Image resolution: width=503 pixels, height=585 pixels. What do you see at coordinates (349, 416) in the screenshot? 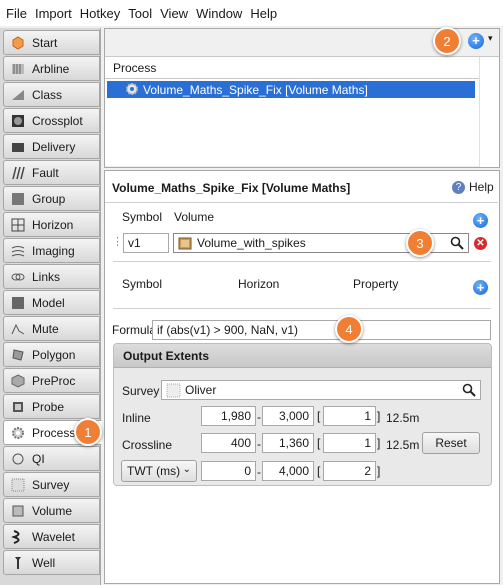
I see `inline-step-input: 1` at bounding box center [349, 416].